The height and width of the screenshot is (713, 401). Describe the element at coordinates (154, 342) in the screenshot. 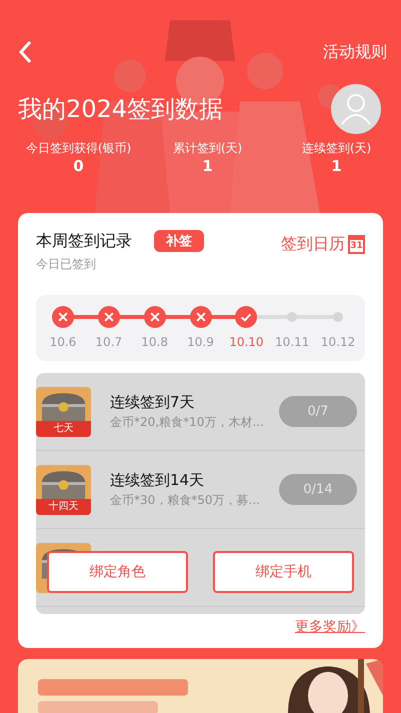

I see `day-label: 10.8` at that location.